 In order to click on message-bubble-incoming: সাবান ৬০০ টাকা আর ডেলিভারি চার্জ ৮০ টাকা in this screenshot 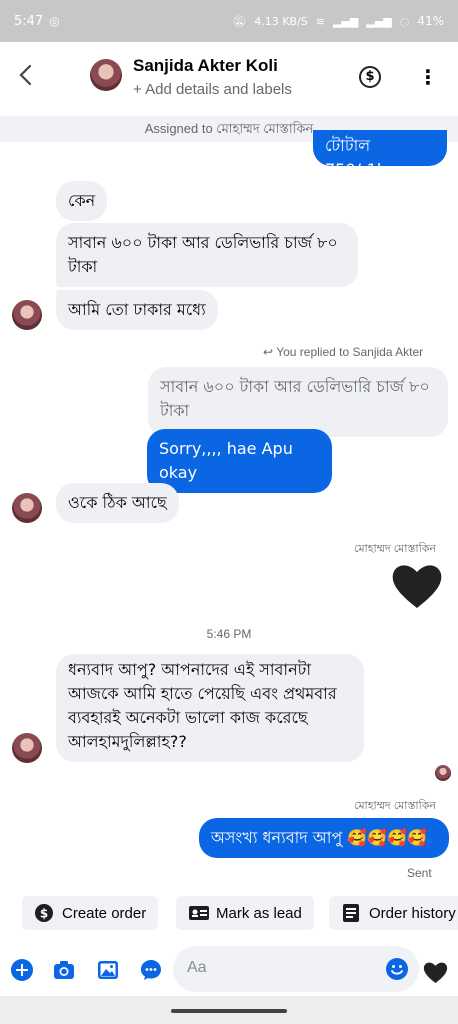, I will do `click(207, 255)`.